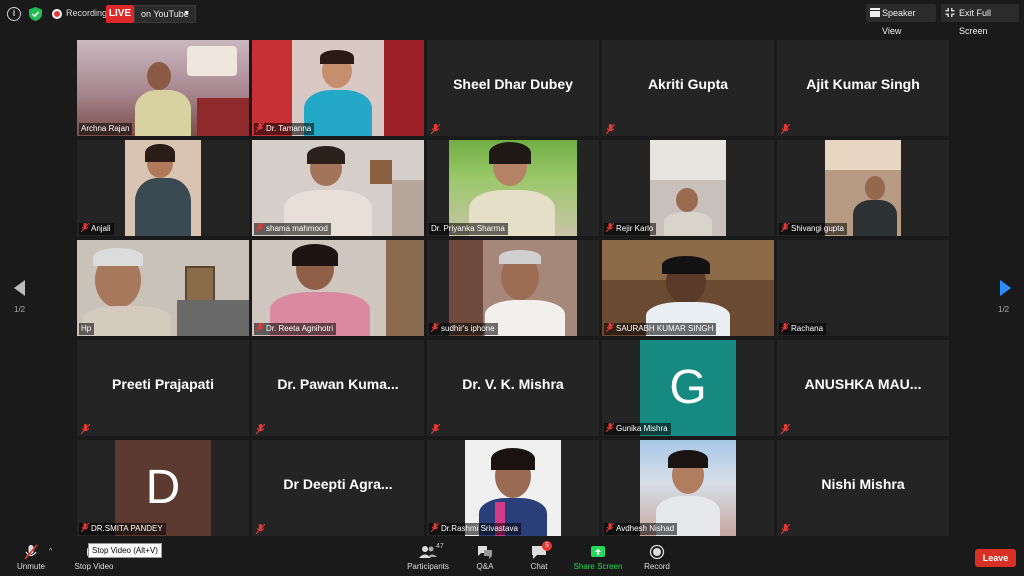  I want to click on record-button: Record, so click(657, 557).